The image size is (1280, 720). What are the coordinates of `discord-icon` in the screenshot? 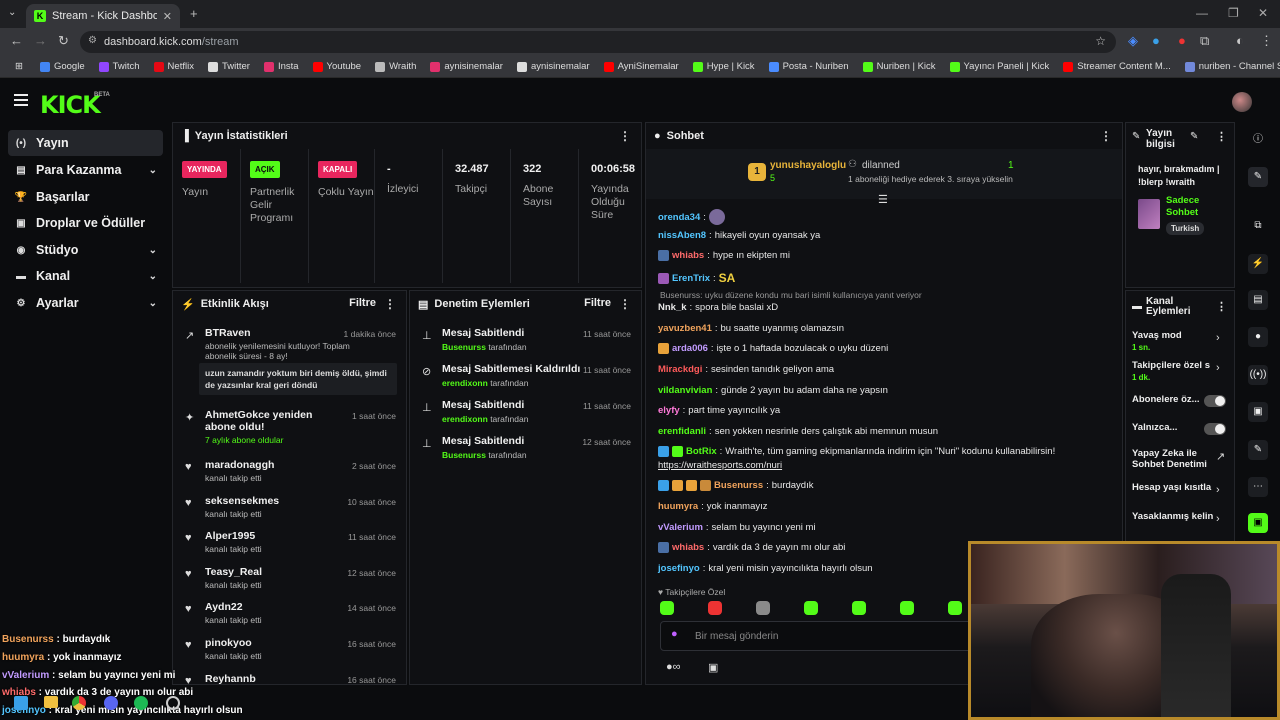 It's located at (111, 703).